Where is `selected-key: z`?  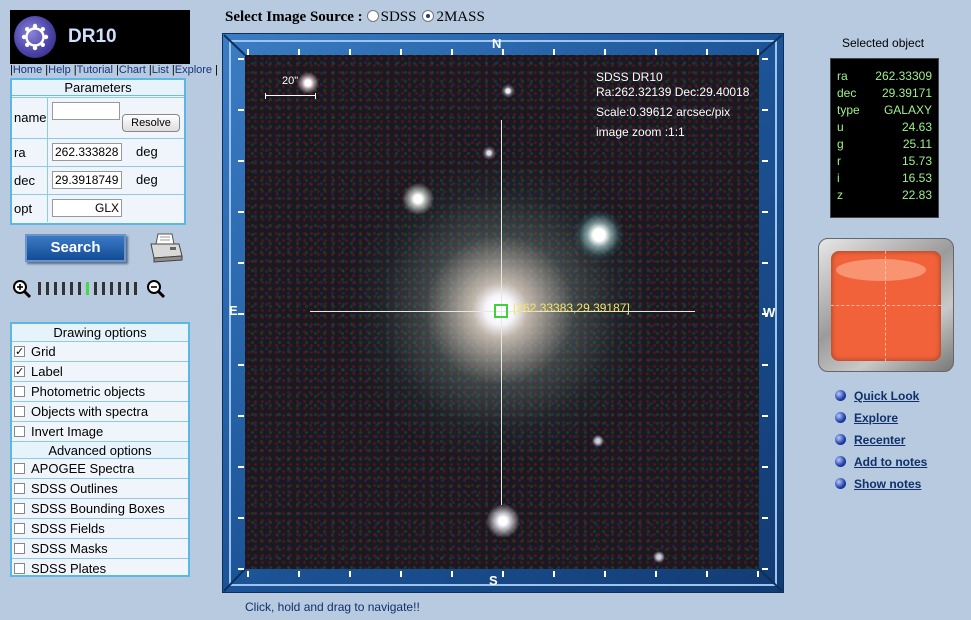 selected-key: z is located at coordinates (840, 195).